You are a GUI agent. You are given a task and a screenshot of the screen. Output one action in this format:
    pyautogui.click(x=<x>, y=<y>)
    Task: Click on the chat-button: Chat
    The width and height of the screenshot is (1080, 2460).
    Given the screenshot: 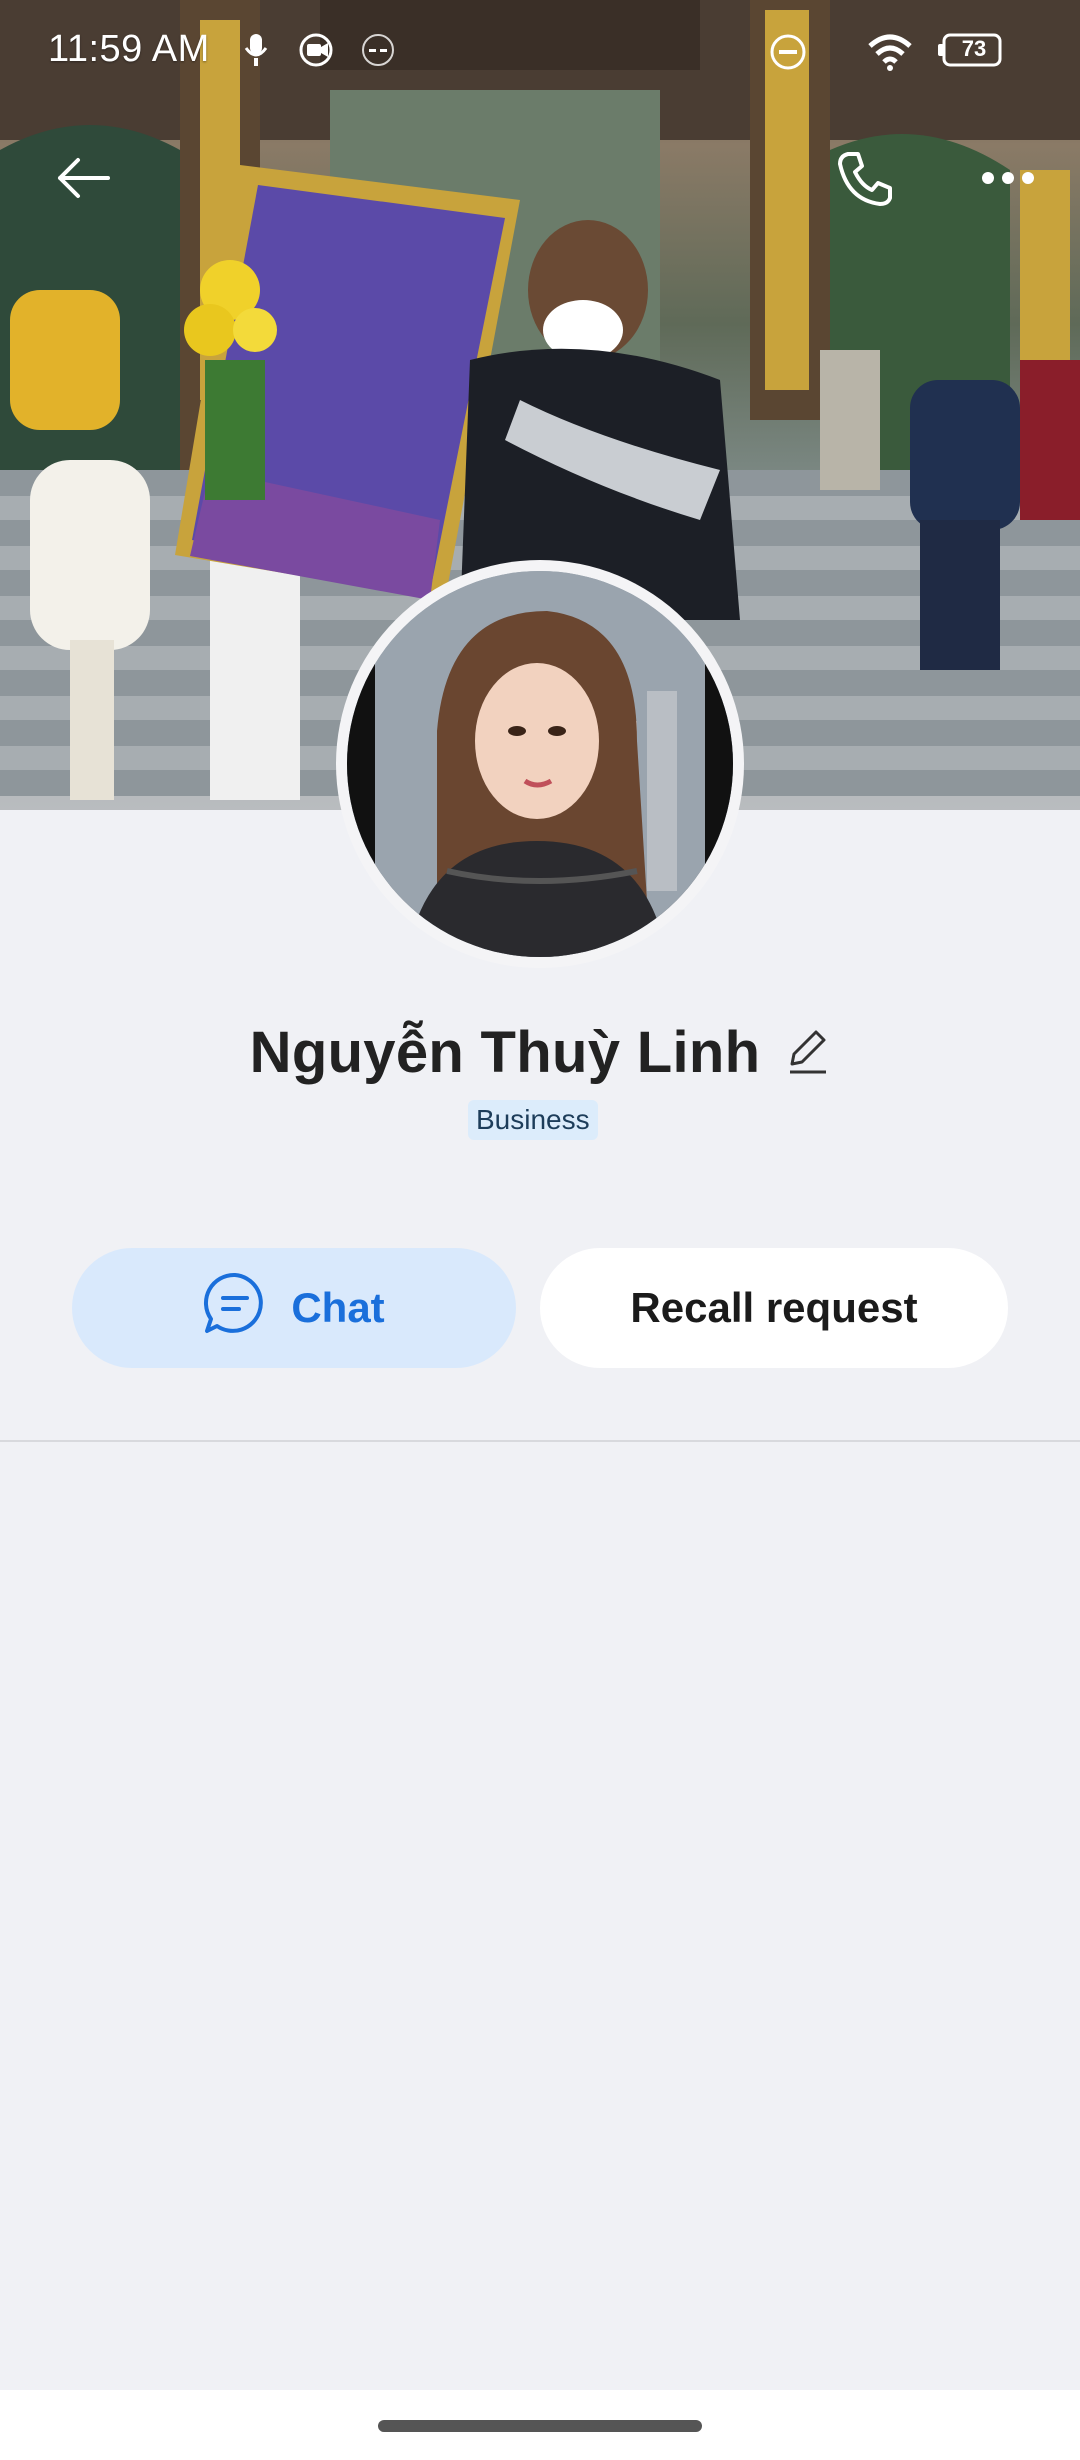 What is the action you would take?
    pyautogui.click(x=294, y=1308)
    